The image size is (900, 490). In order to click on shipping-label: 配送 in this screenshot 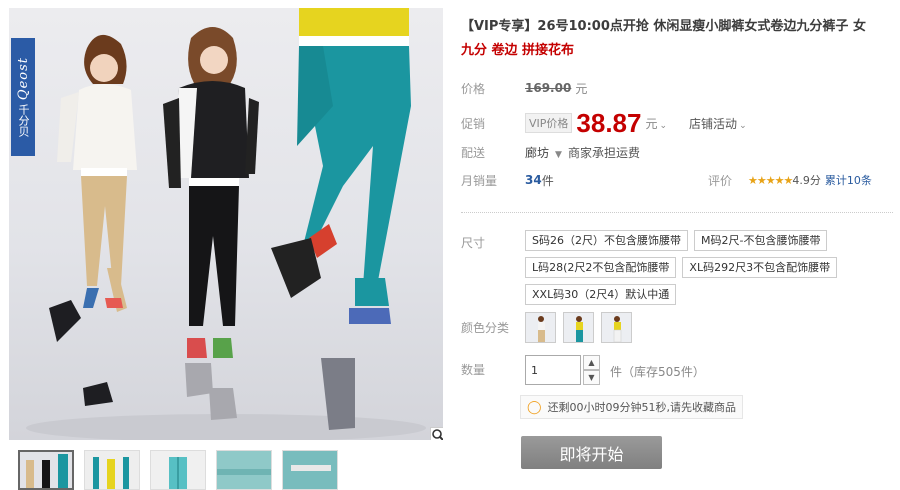, I will do `click(473, 152)`.